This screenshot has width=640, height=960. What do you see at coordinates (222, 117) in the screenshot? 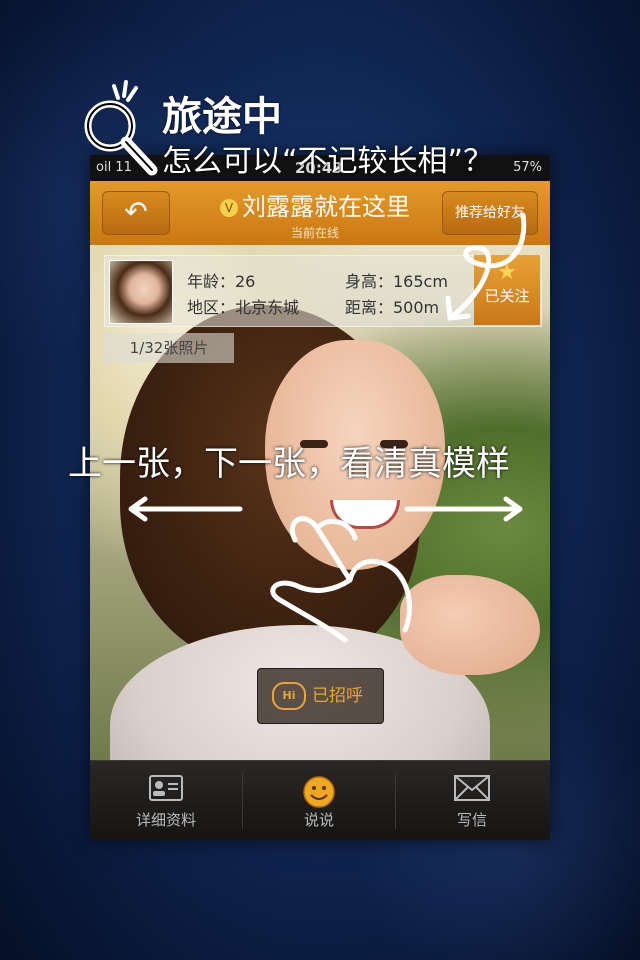
I see `overlay-title: 旅途中` at bounding box center [222, 117].